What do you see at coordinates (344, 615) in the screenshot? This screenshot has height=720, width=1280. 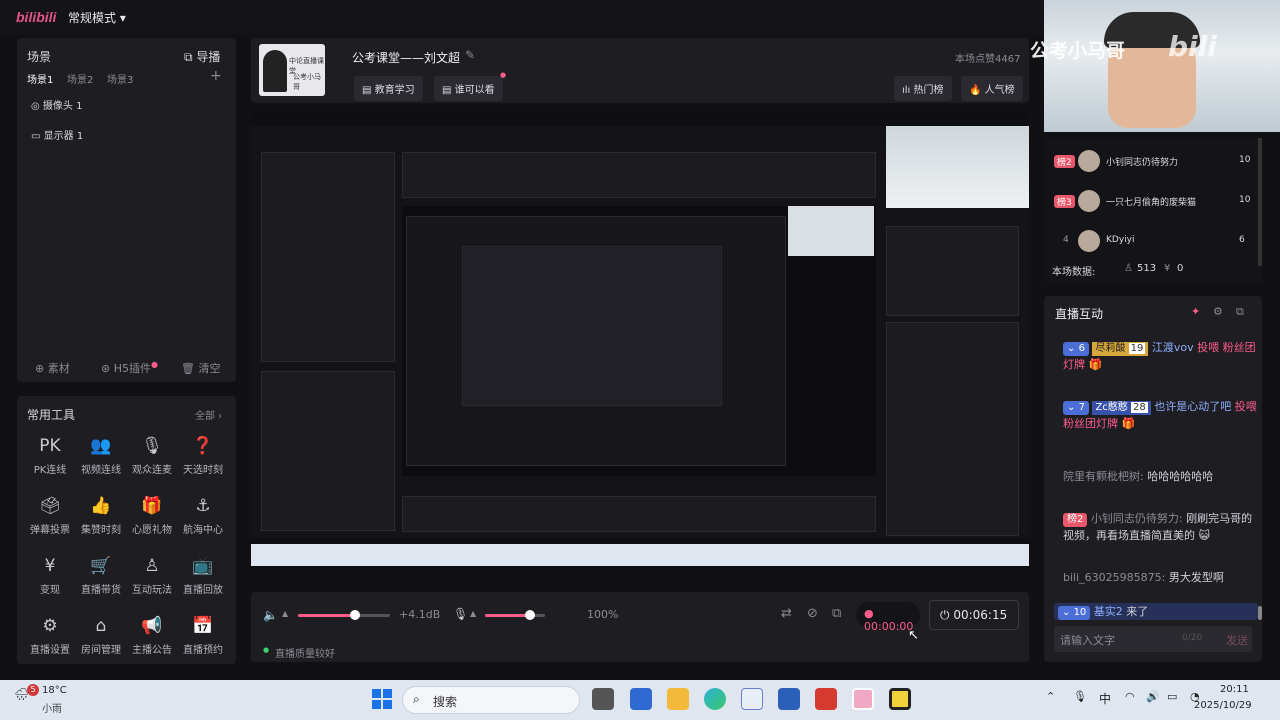 I see `speaker-volume-slider` at bounding box center [344, 615].